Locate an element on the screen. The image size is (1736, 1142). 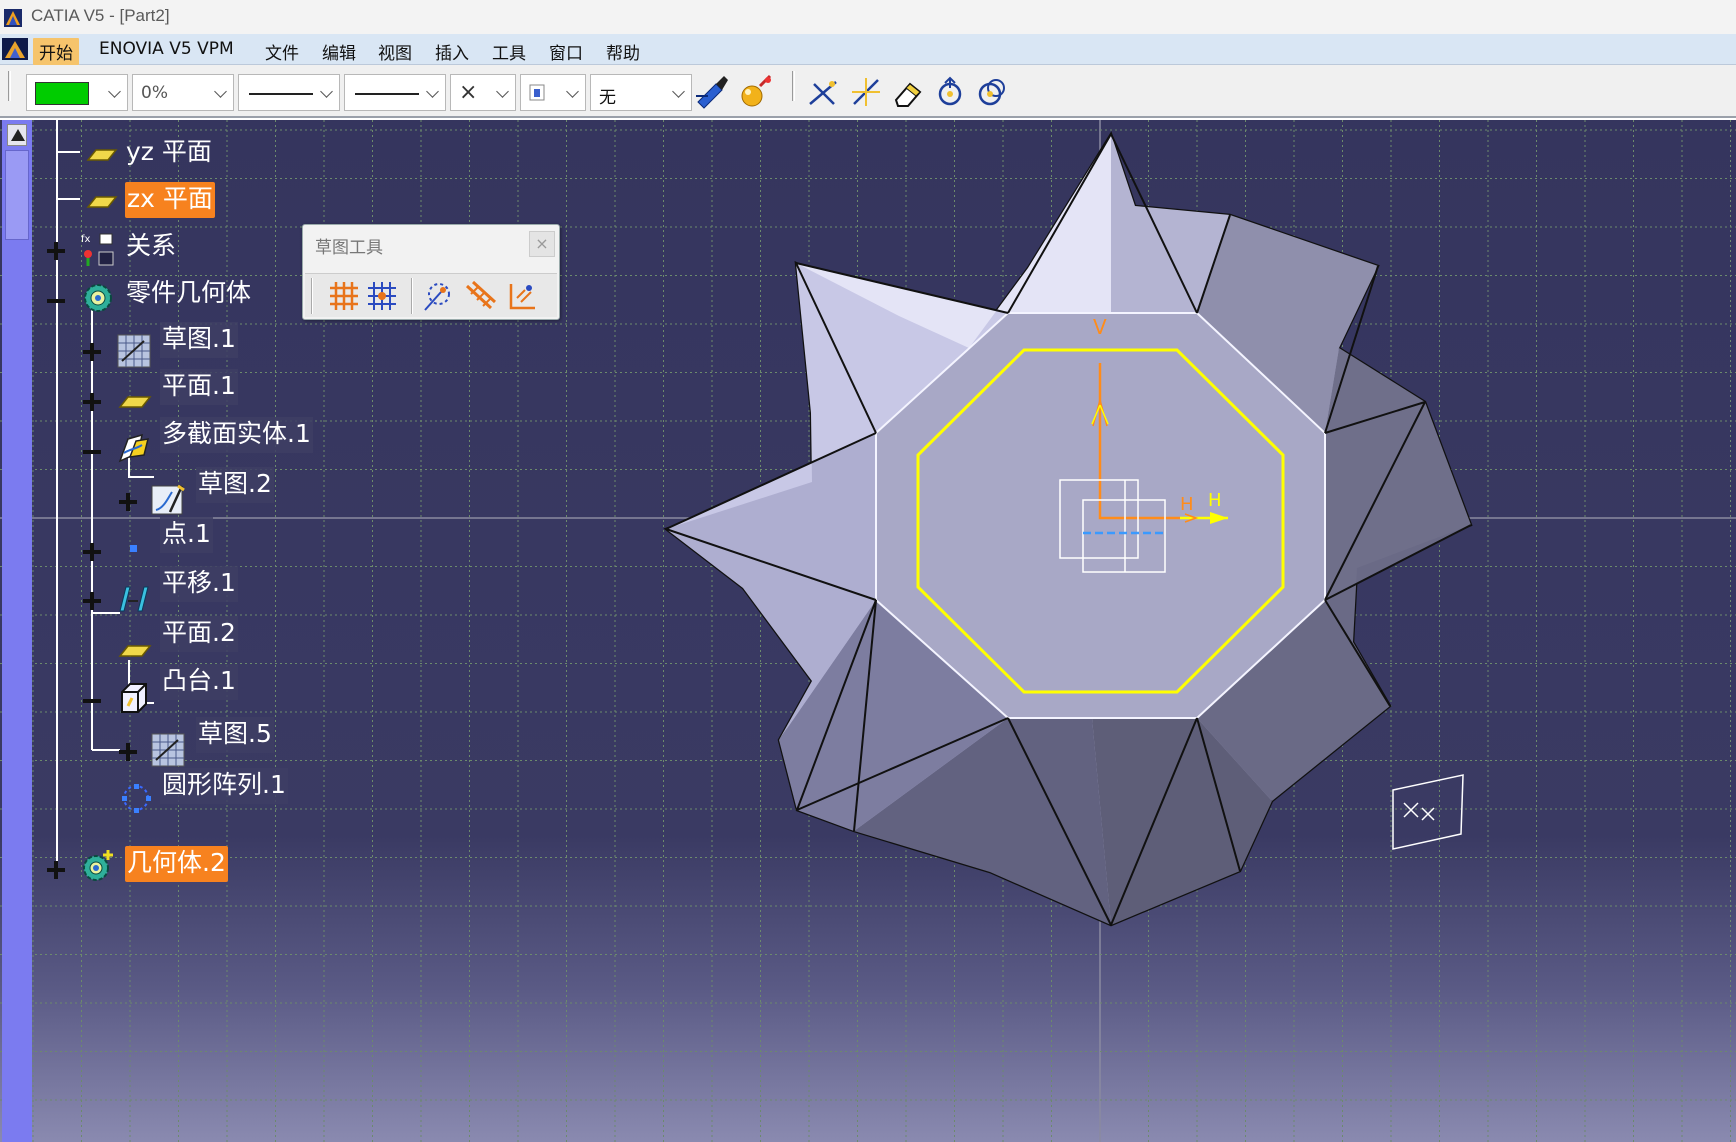
tree-item-body-2: 几何体.2 is located at coordinates (176, 864).